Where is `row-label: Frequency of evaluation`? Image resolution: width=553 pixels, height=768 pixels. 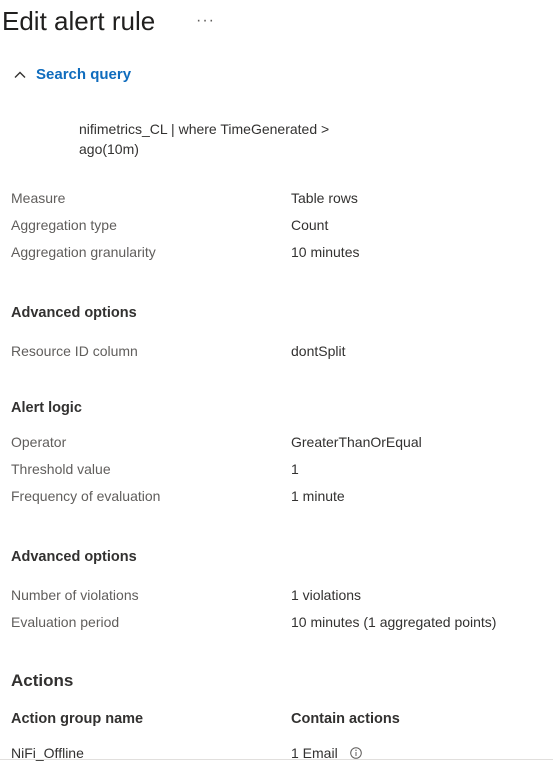 row-label: Frequency of evaluation is located at coordinates (86, 496).